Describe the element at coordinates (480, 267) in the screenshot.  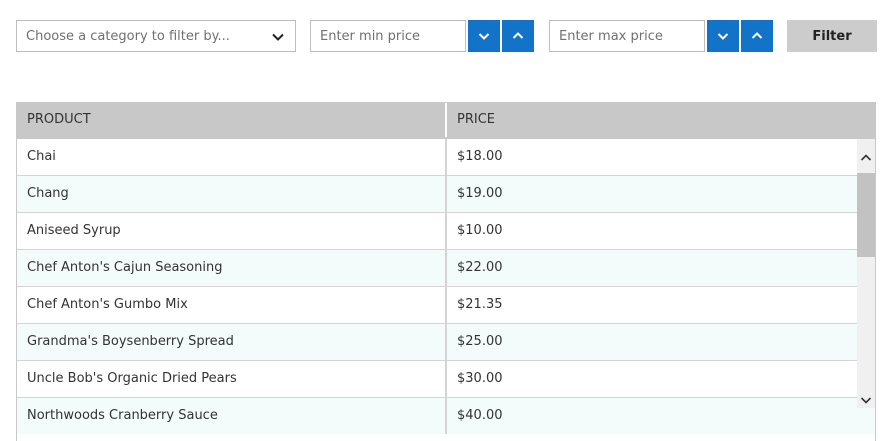
I see `price-cell: $22.00` at that location.